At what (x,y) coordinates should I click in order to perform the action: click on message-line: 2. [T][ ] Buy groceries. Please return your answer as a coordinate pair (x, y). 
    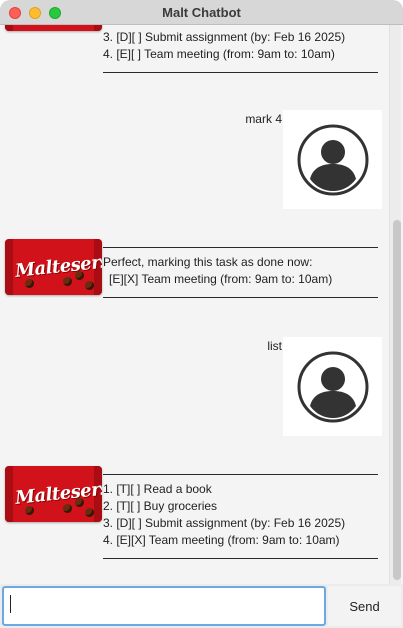
    Looking at the image, I should click on (160, 506).